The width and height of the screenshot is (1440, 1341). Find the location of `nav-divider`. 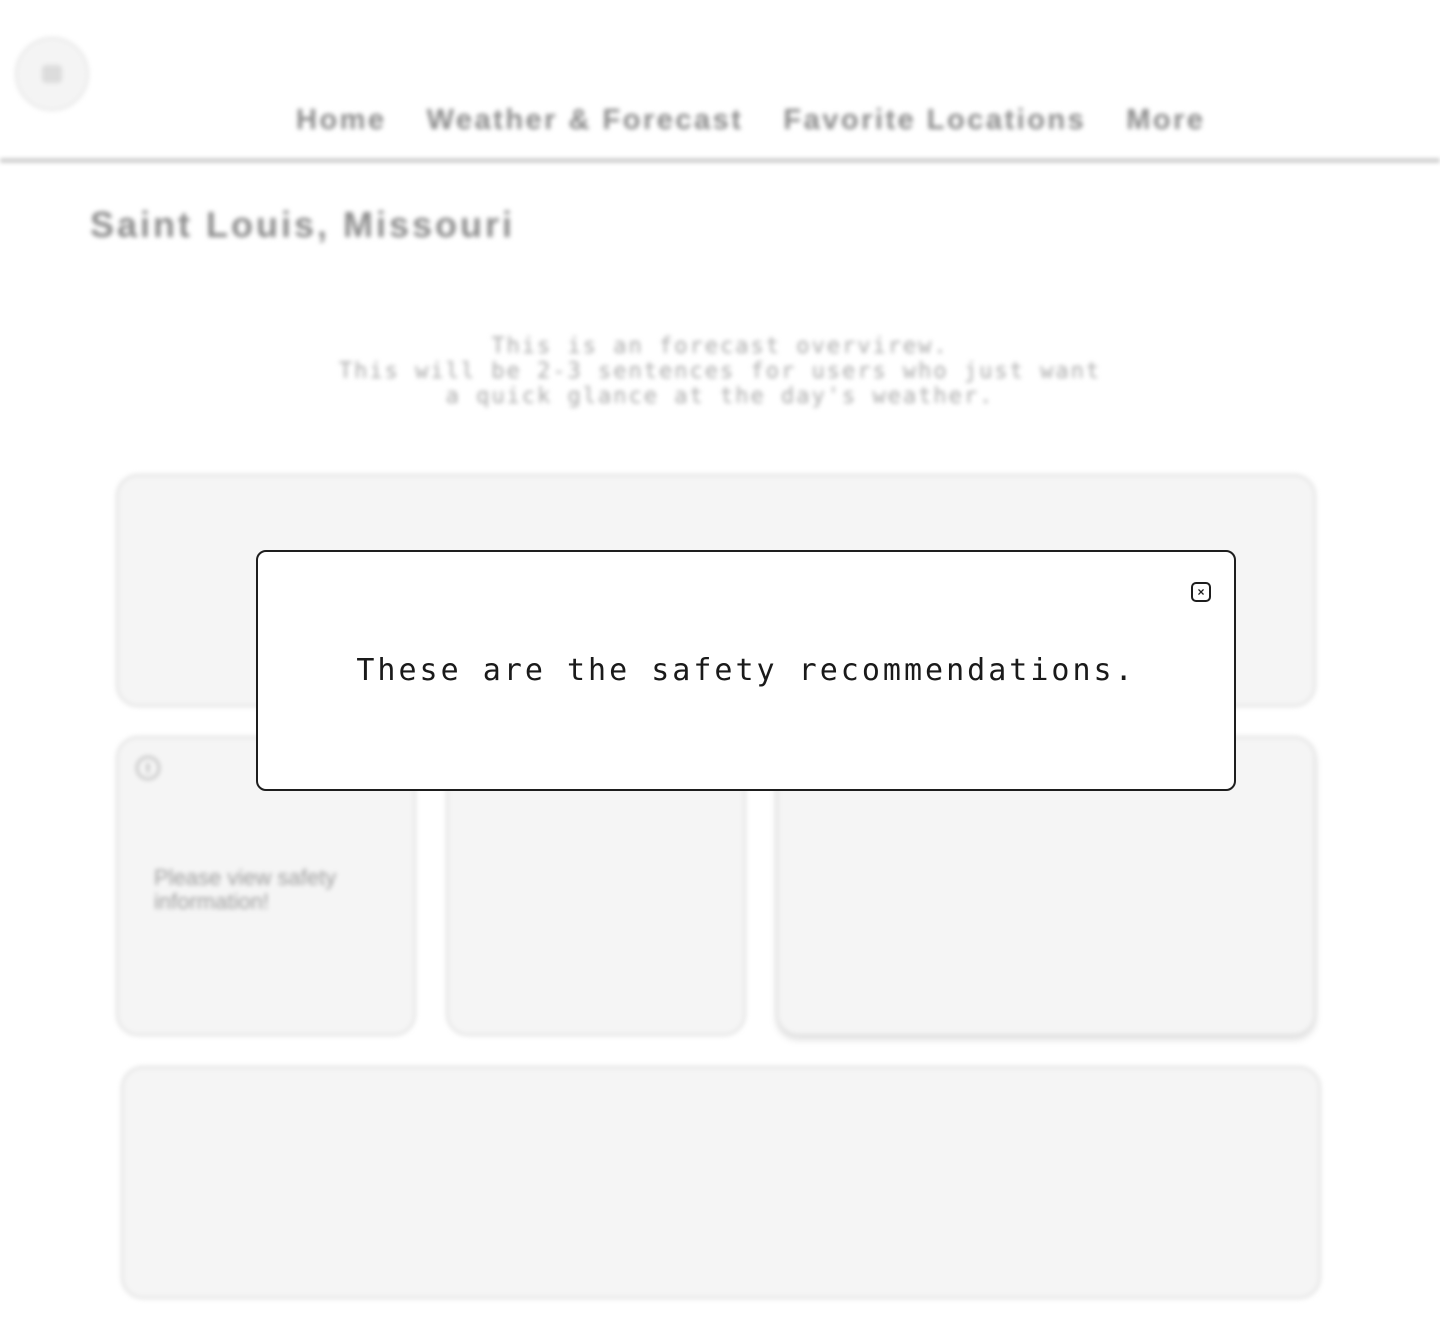

nav-divider is located at coordinates (720, 160).